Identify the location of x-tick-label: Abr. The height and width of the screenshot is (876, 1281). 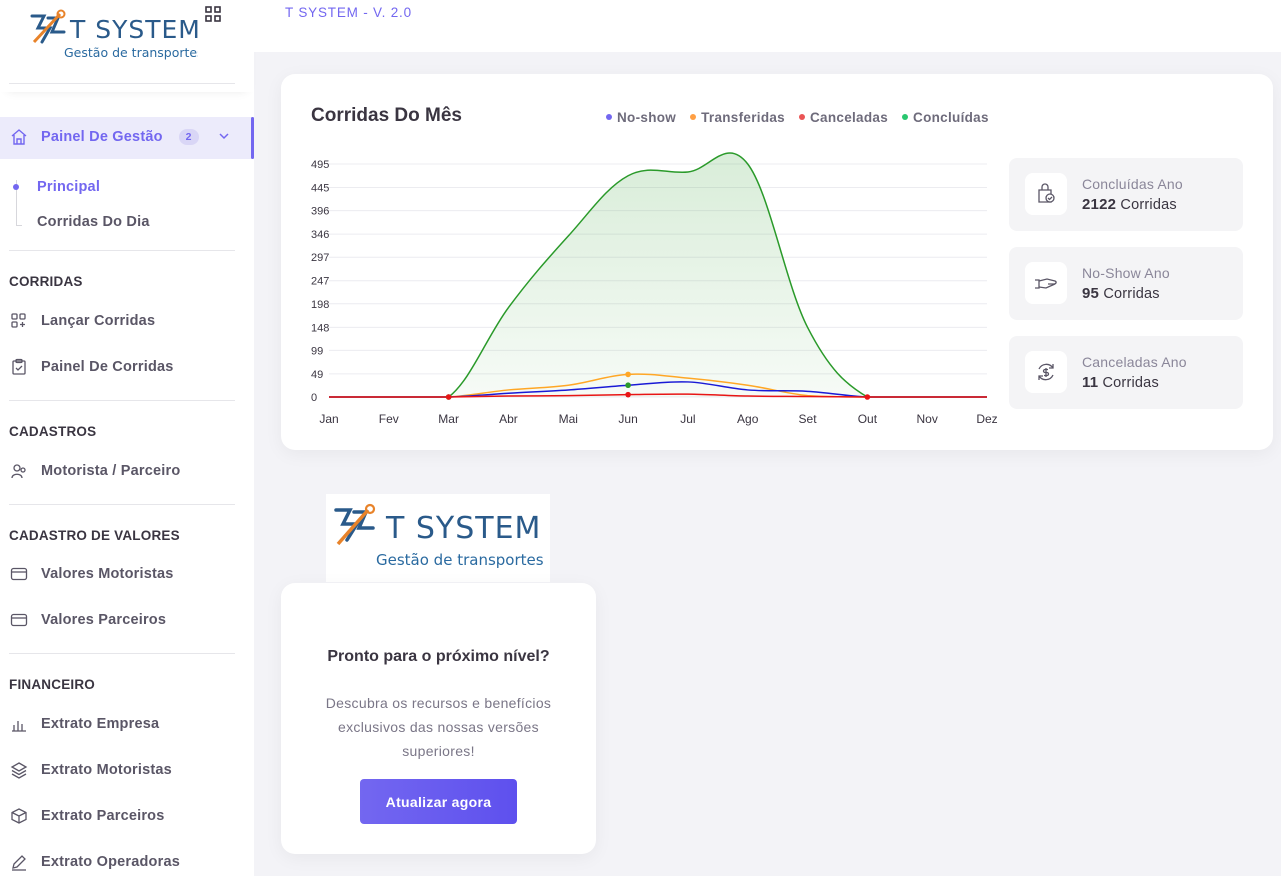
(508, 419).